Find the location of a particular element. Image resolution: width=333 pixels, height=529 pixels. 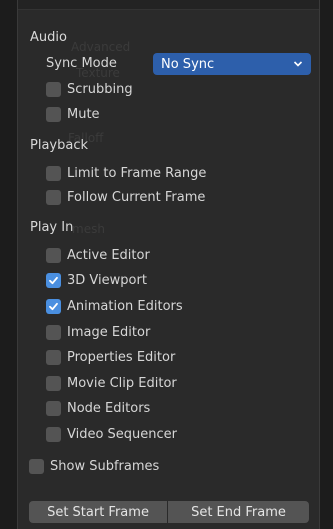

mute-toggle: Mute is located at coordinates (73, 114).